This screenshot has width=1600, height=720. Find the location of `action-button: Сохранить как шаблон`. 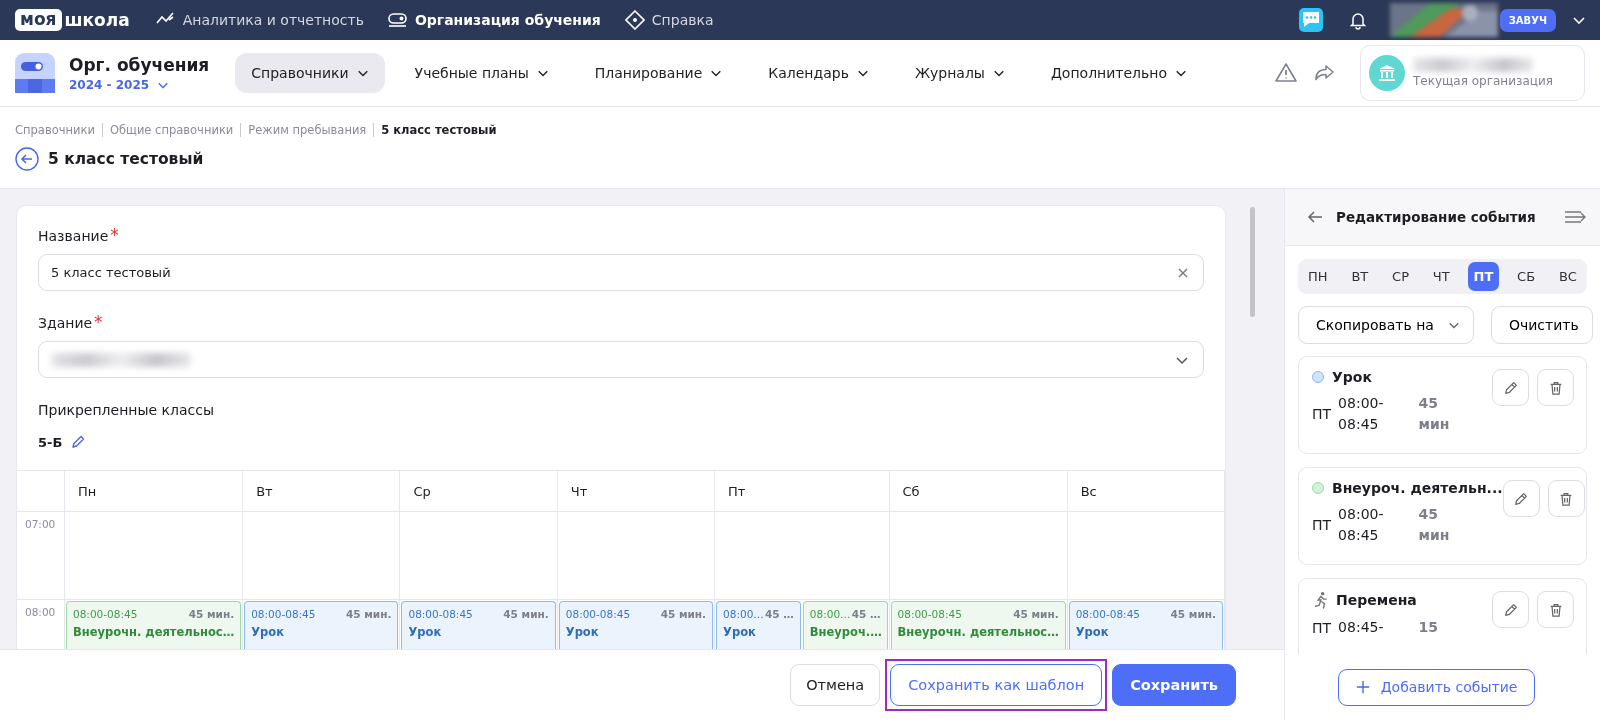

action-button: Сохранить как шаблон is located at coordinates (996, 685).